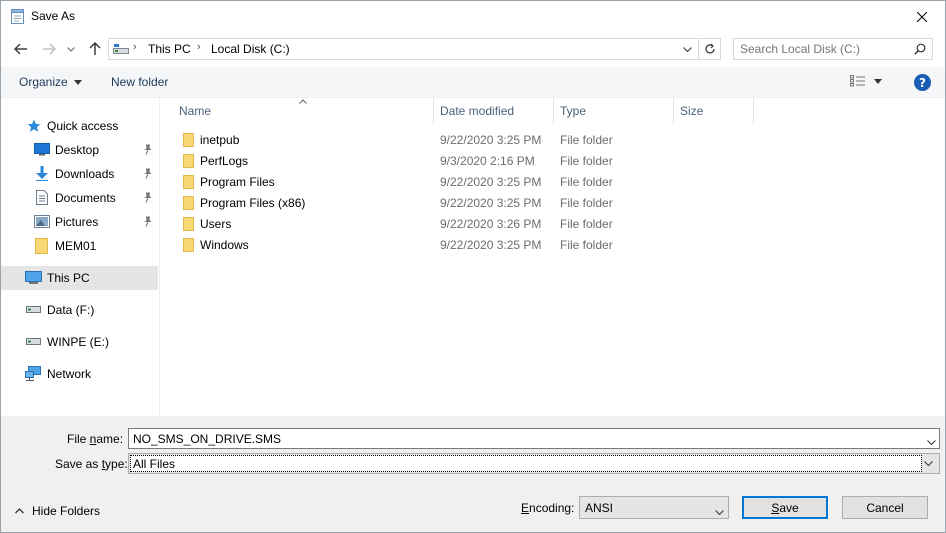  Describe the element at coordinates (407, 223) in the screenshot. I see `table-row: Users 9/22/2020 3:26 PM File folder` at that location.